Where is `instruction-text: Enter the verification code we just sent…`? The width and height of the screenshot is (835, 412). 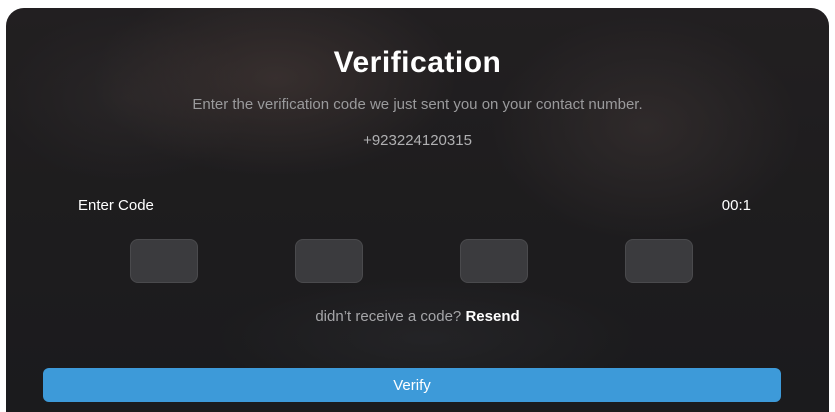 instruction-text: Enter the verification code we just sent… is located at coordinates (417, 104).